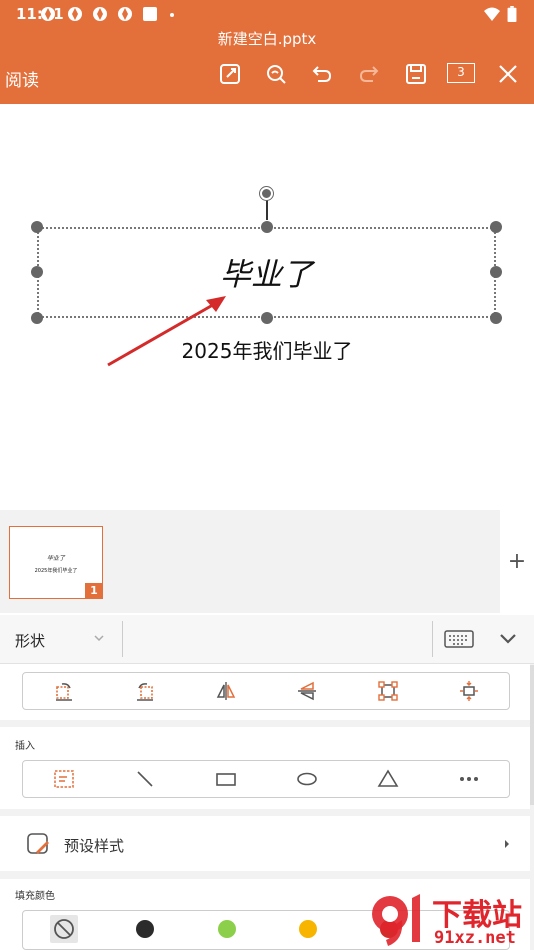 Image resolution: width=534 pixels, height=950 pixels. Describe the element at coordinates (266, 193) in the screenshot. I see `rotate-handle` at that location.